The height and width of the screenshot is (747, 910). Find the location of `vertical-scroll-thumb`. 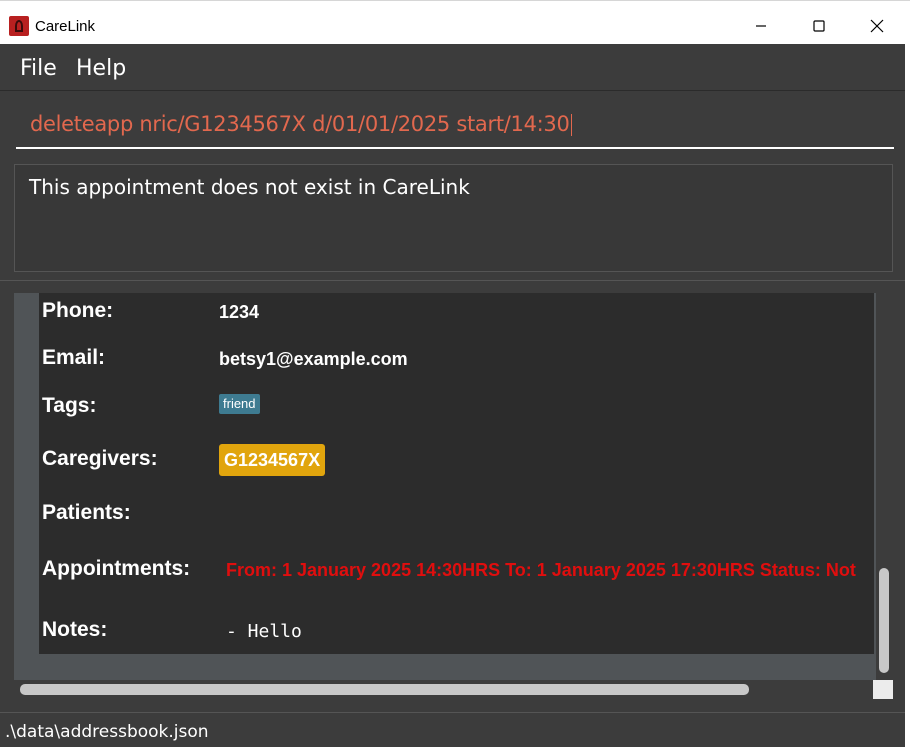

vertical-scroll-thumb is located at coordinates (884, 620).